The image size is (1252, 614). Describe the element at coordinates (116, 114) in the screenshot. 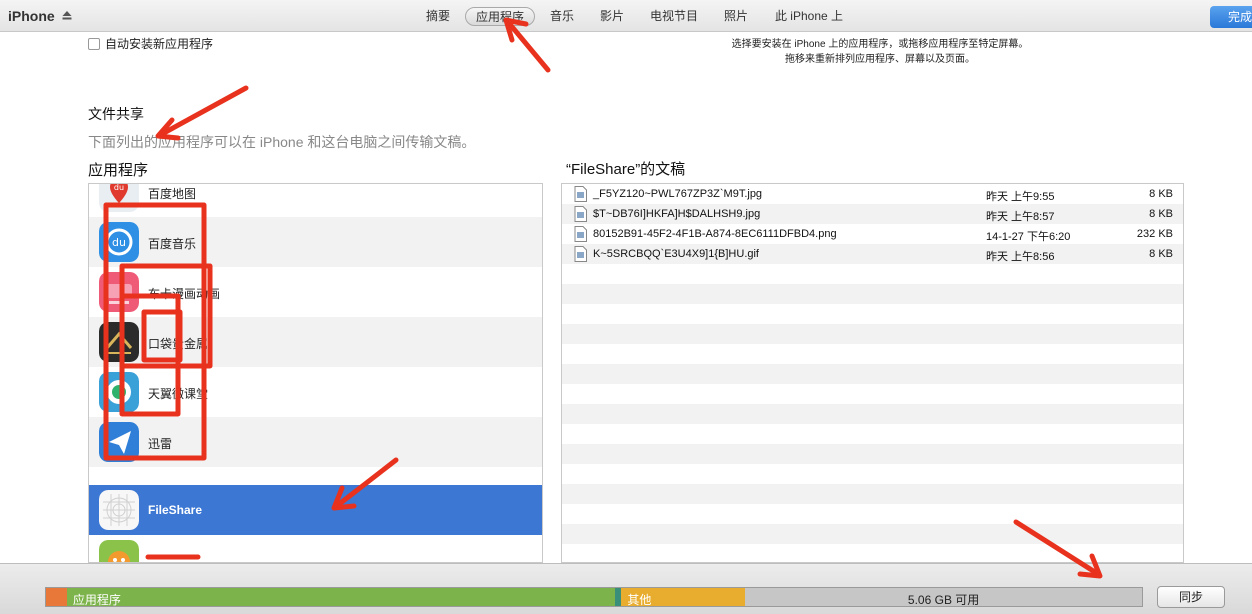

I see `file-sharing-title: 文件共享` at that location.